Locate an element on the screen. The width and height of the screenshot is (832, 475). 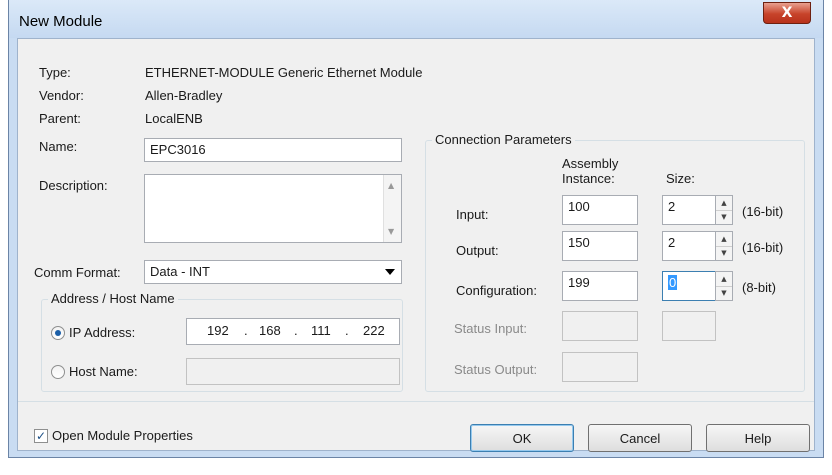
close-button: X is located at coordinates (787, 13).